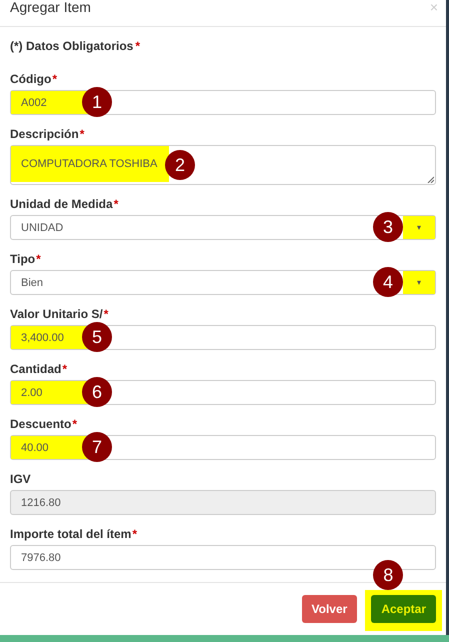 This screenshot has width=449, height=642. Describe the element at coordinates (61, 204) in the screenshot. I see `field-label: Unidad de Medida` at that location.